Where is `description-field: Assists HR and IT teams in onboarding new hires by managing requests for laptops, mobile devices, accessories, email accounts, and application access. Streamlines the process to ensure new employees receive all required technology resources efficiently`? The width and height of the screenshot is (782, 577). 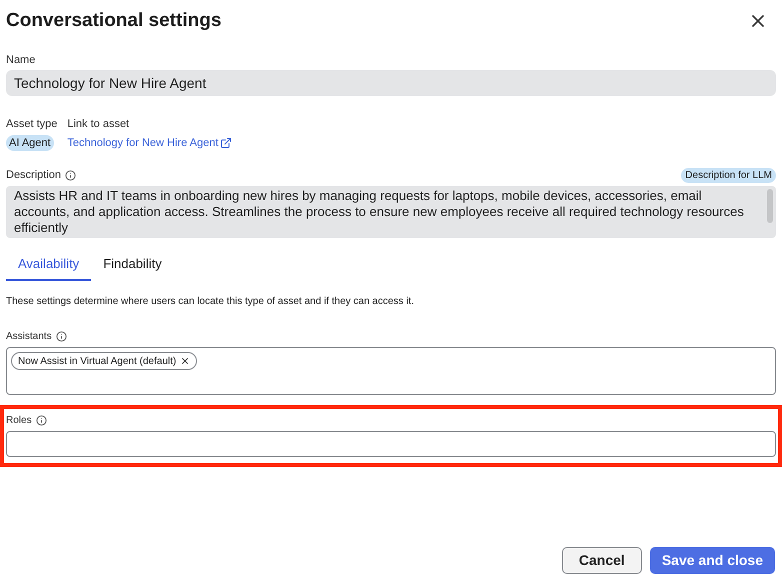
description-field: Assists HR and IT teams in onboarding new hires by managing requests for laptops, mobile devices, accessories, email accounts, and application access. Streamlines the process to ensure new employees receive all required technology resources efficiently is located at coordinates (391, 212).